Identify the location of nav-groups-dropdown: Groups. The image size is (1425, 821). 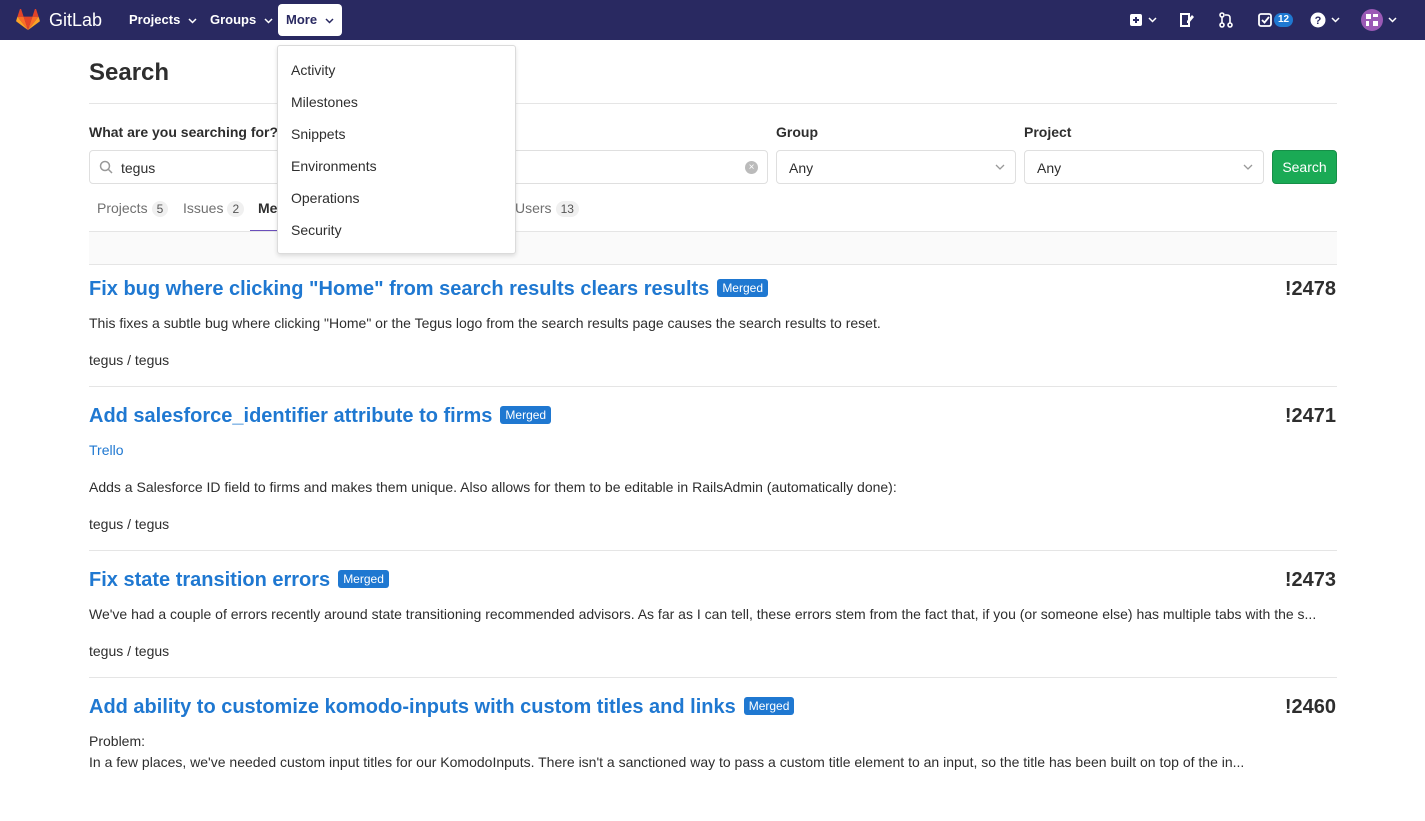
(241, 20).